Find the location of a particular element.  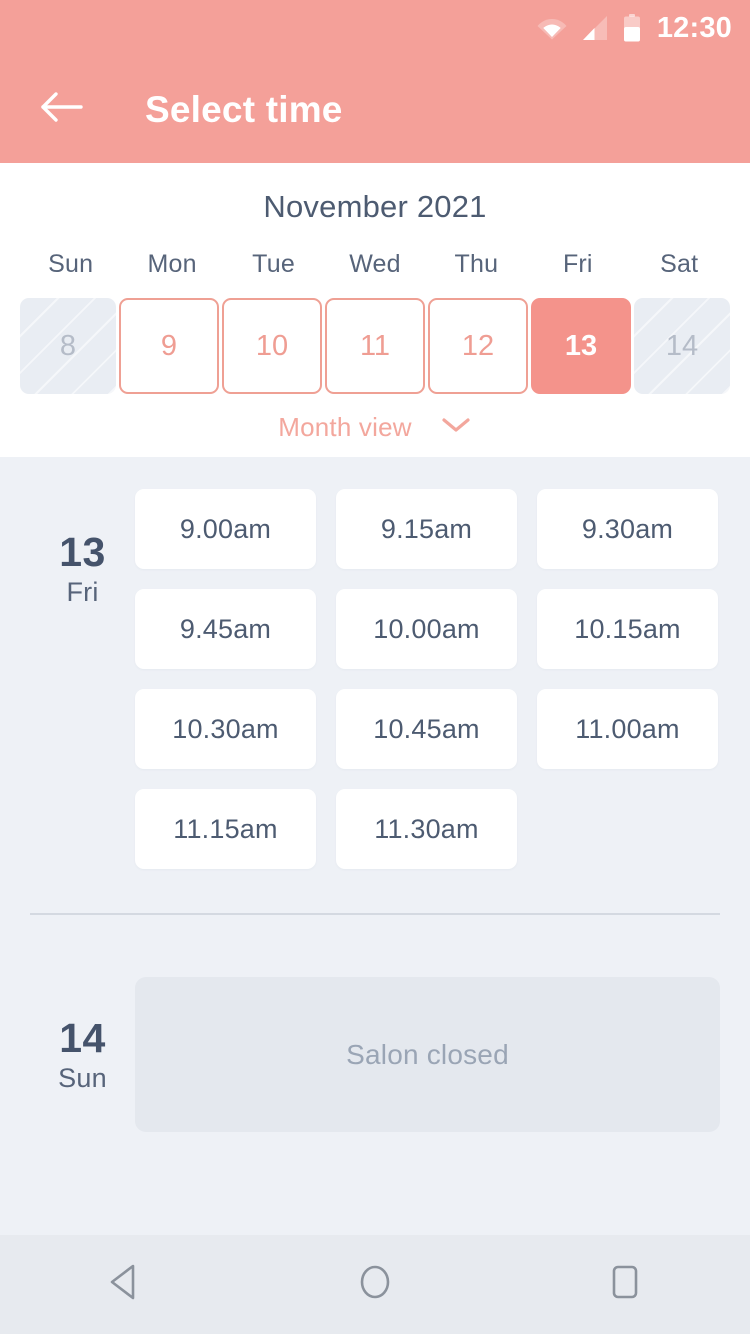

calendar-day-cell: 10 is located at coordinates (272, 346).